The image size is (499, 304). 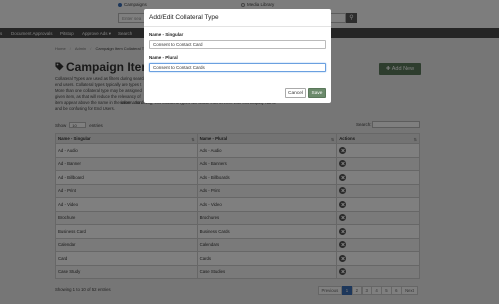 What do you see at coordinates (184, 17) in the screenshot?
I see `modal-title: Add/Edit Collateral Type` at bounding box center [184, 17].